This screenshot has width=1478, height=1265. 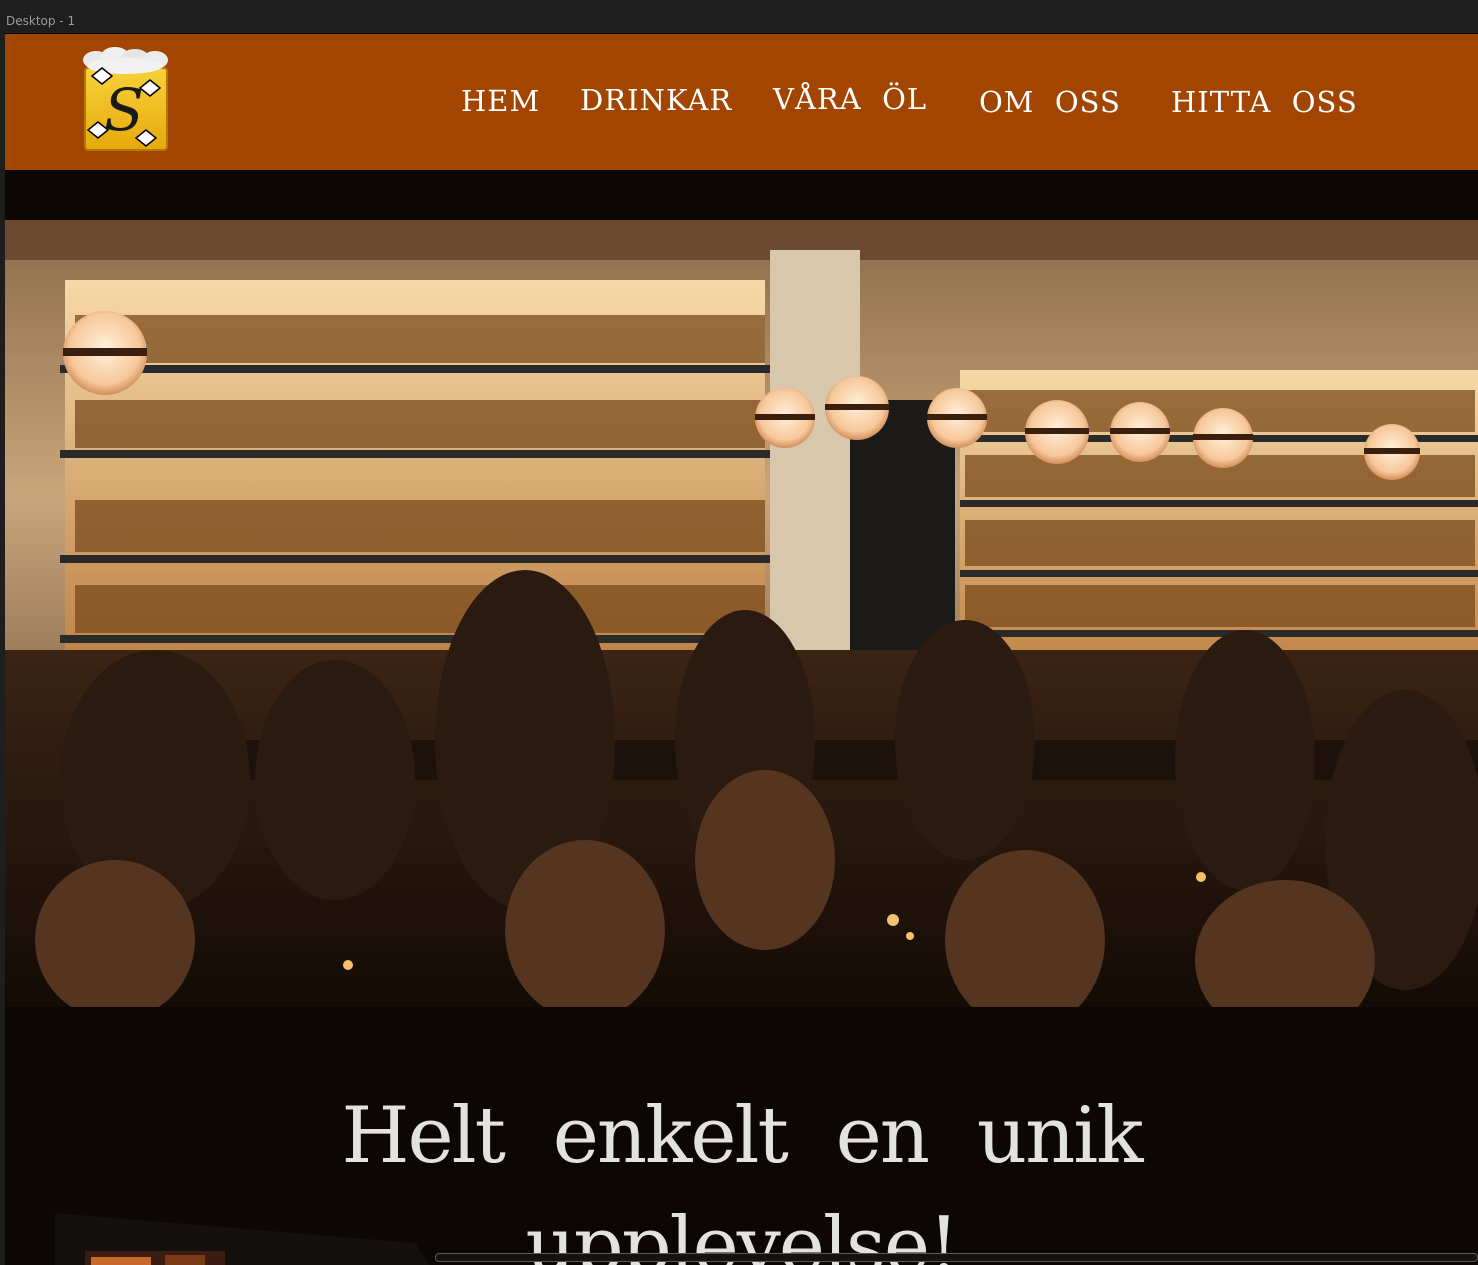 I want to click on frame-label: Desktop - 1, so click(x=40, y=21).